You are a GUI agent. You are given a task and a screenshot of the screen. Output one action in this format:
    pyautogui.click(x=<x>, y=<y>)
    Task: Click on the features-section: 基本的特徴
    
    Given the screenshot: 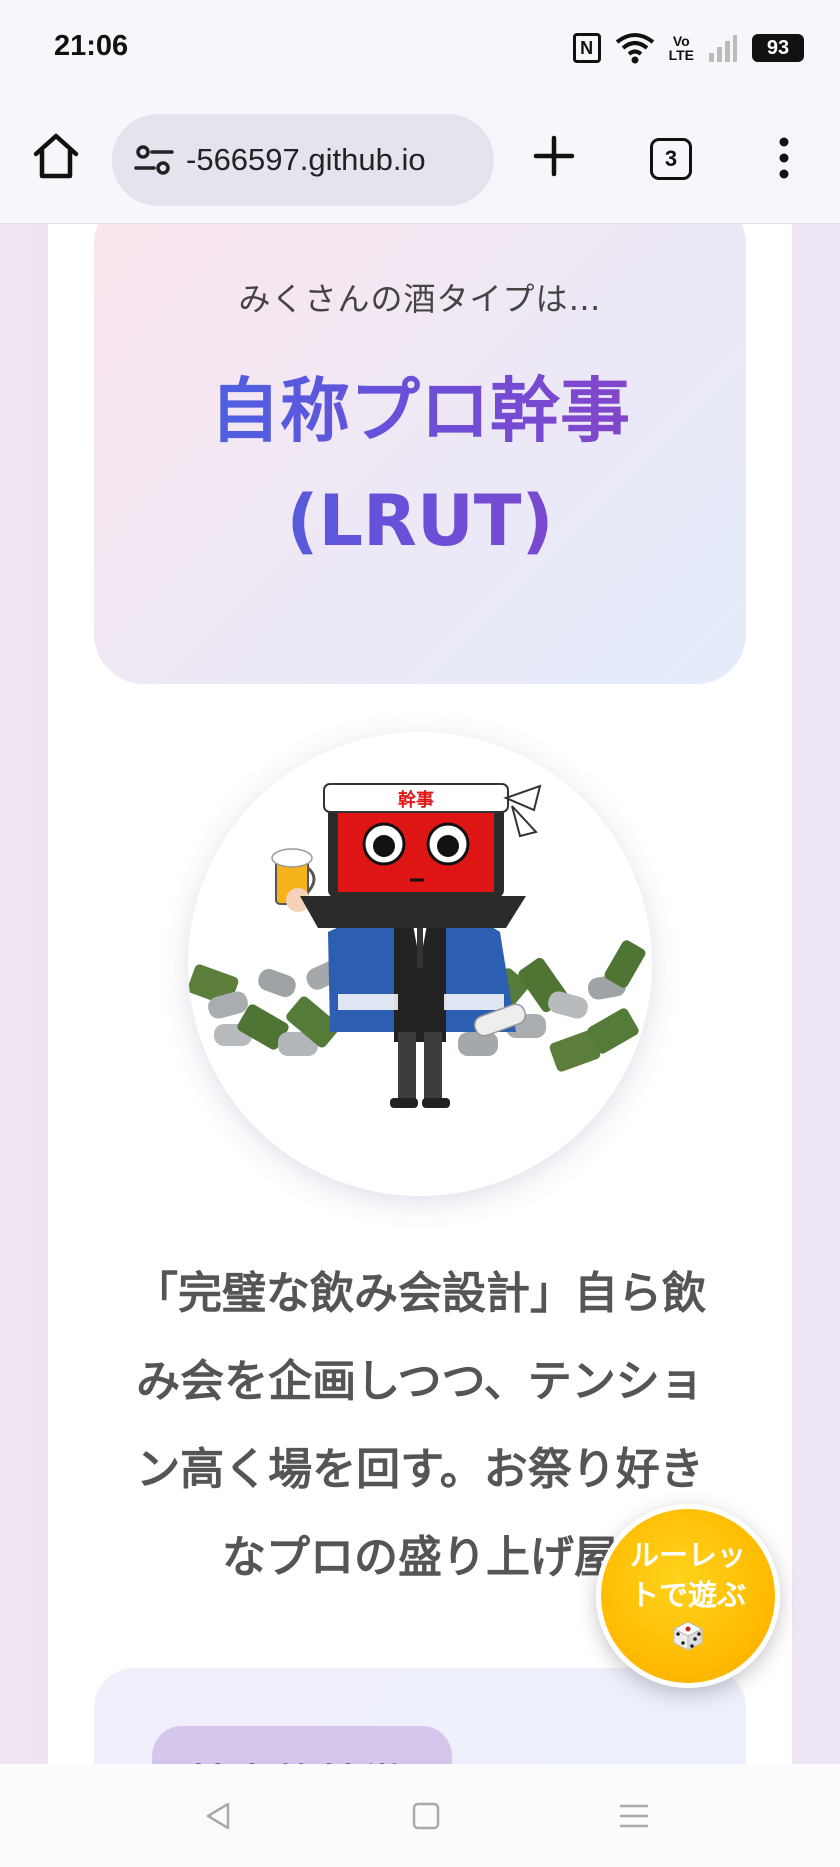 What is the action you would take?
    pyautogui.click(x=420, y=1716)
    